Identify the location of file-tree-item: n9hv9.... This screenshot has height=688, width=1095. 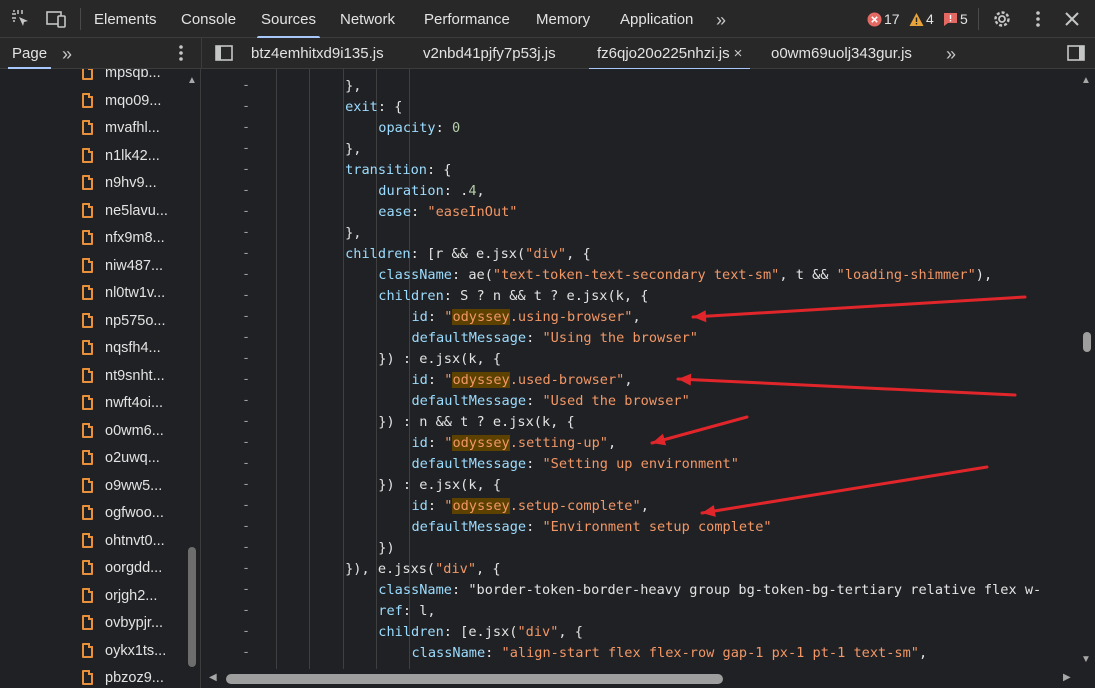
(119, 183).